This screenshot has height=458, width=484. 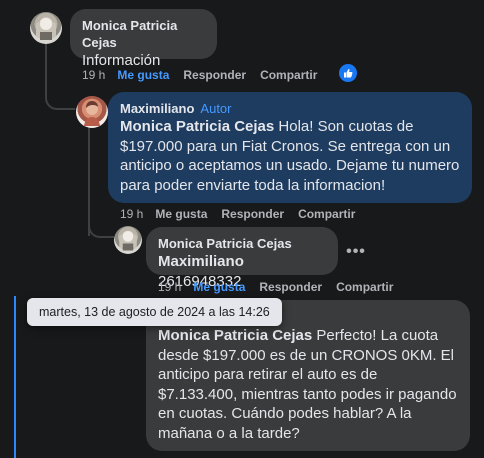 I want to click on comment-bubble: Monica Patricia Cejas Información, so click(x=143, y=39).